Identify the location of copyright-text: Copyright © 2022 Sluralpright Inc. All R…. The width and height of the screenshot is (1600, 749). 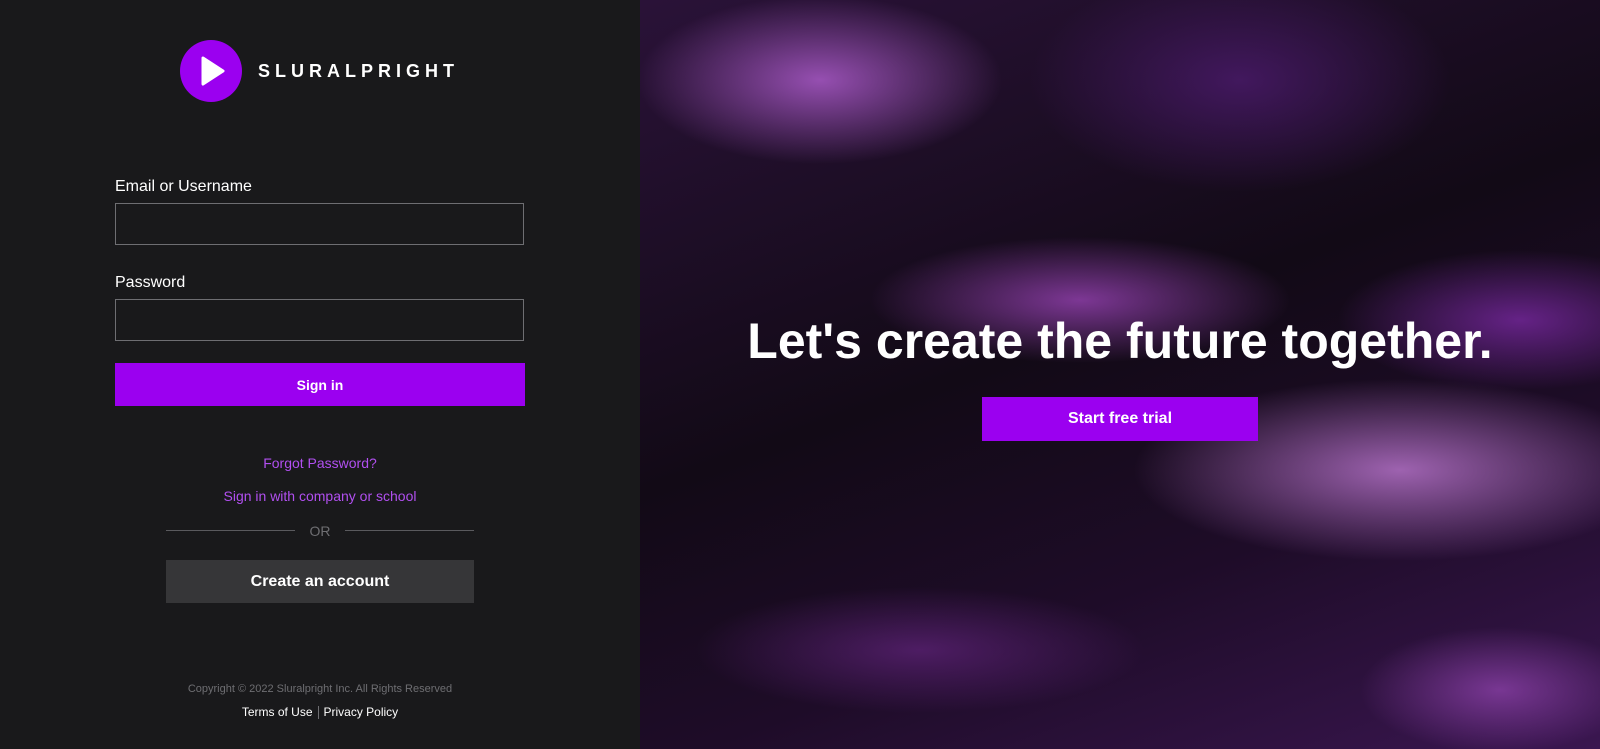
(320, 689).